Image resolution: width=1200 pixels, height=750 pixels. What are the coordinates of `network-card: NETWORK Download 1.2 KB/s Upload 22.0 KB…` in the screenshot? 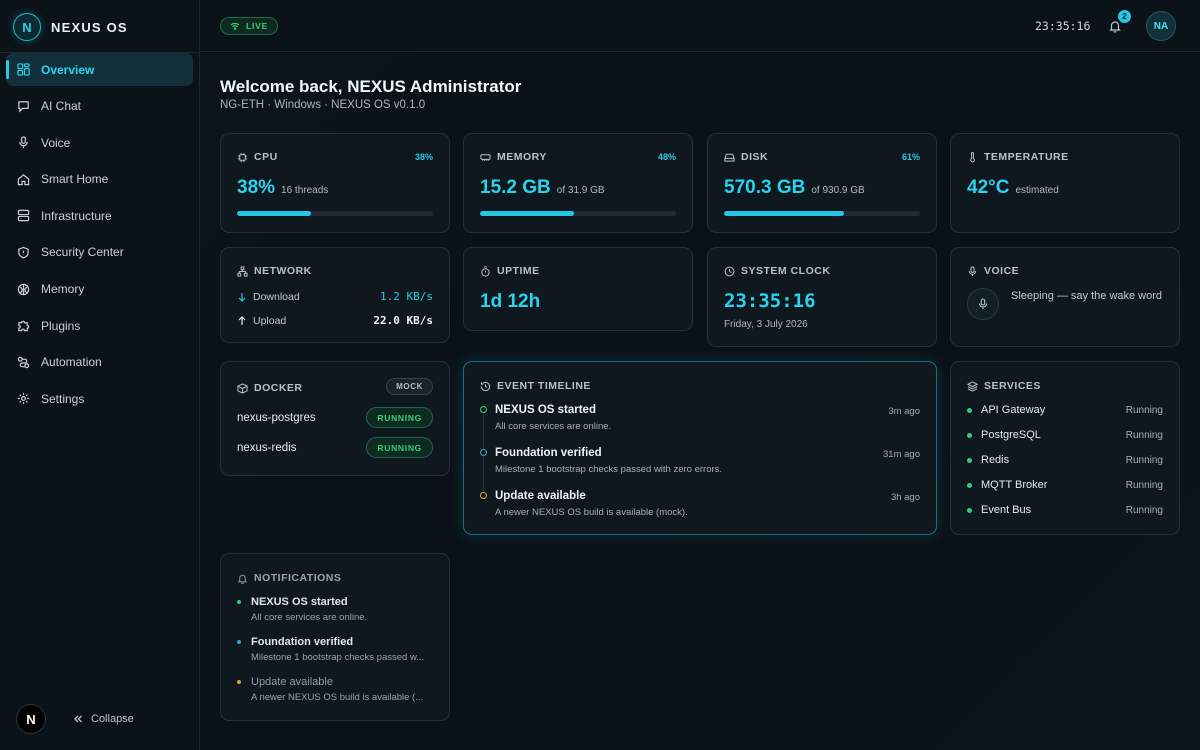 It's located at (335, 295).